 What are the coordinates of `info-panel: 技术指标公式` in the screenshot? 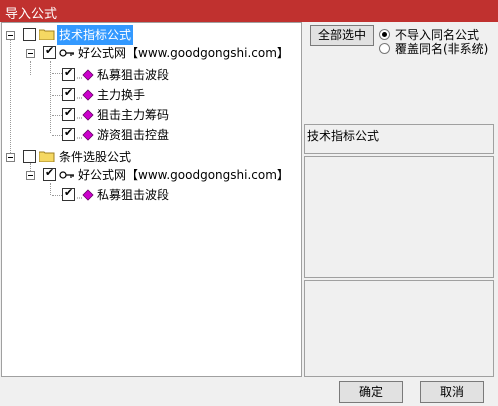 It's located at (399, 139).